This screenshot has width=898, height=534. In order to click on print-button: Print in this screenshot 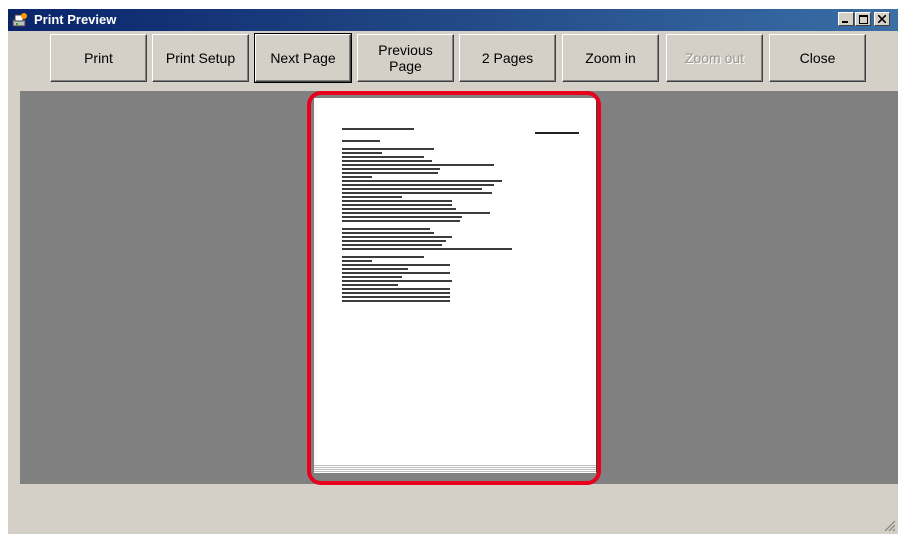, I will do `click(98, 58)`.